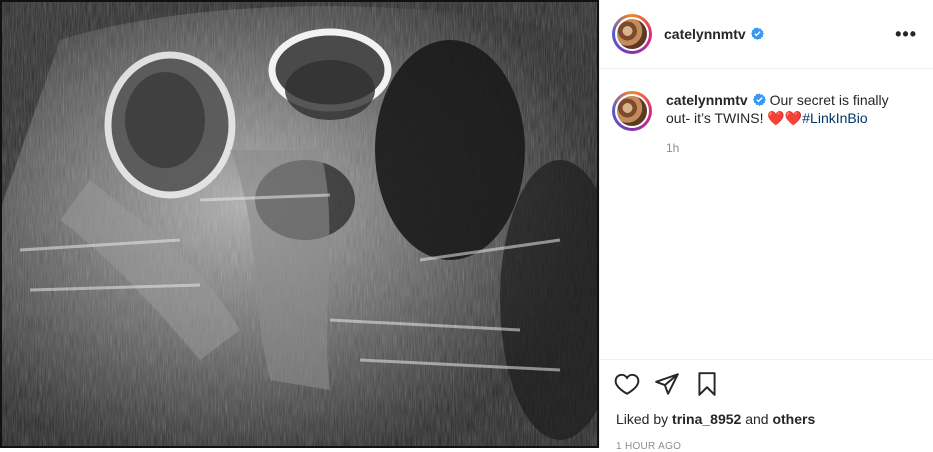 The width and height of the screenshot is (933, 452). Describe the element at coordinates (705, 34) in the screenshot. I see `username-text: catelynnmtv` at that location.